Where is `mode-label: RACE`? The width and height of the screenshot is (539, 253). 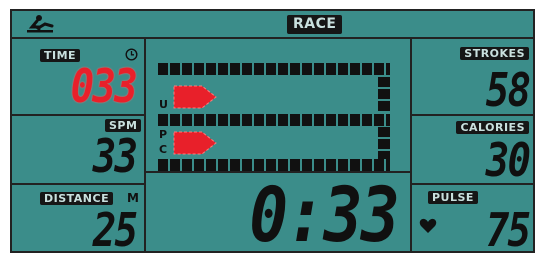 mode-label: RACE is located at coordinates (315, 24).